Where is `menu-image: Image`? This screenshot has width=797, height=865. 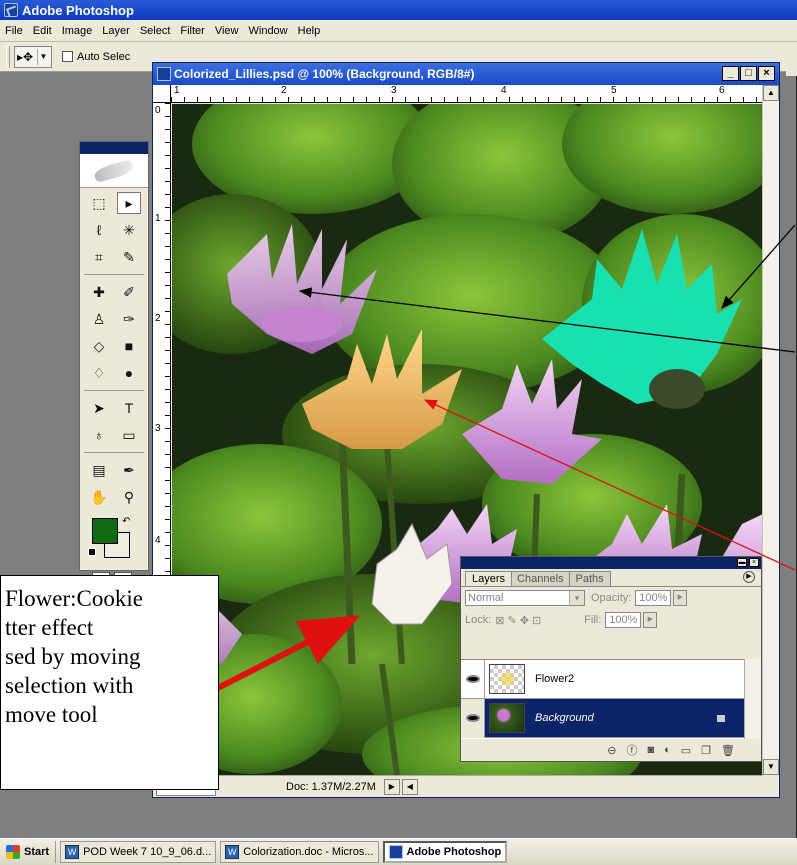 menu-image: Image is located at coordinates (77, 31).